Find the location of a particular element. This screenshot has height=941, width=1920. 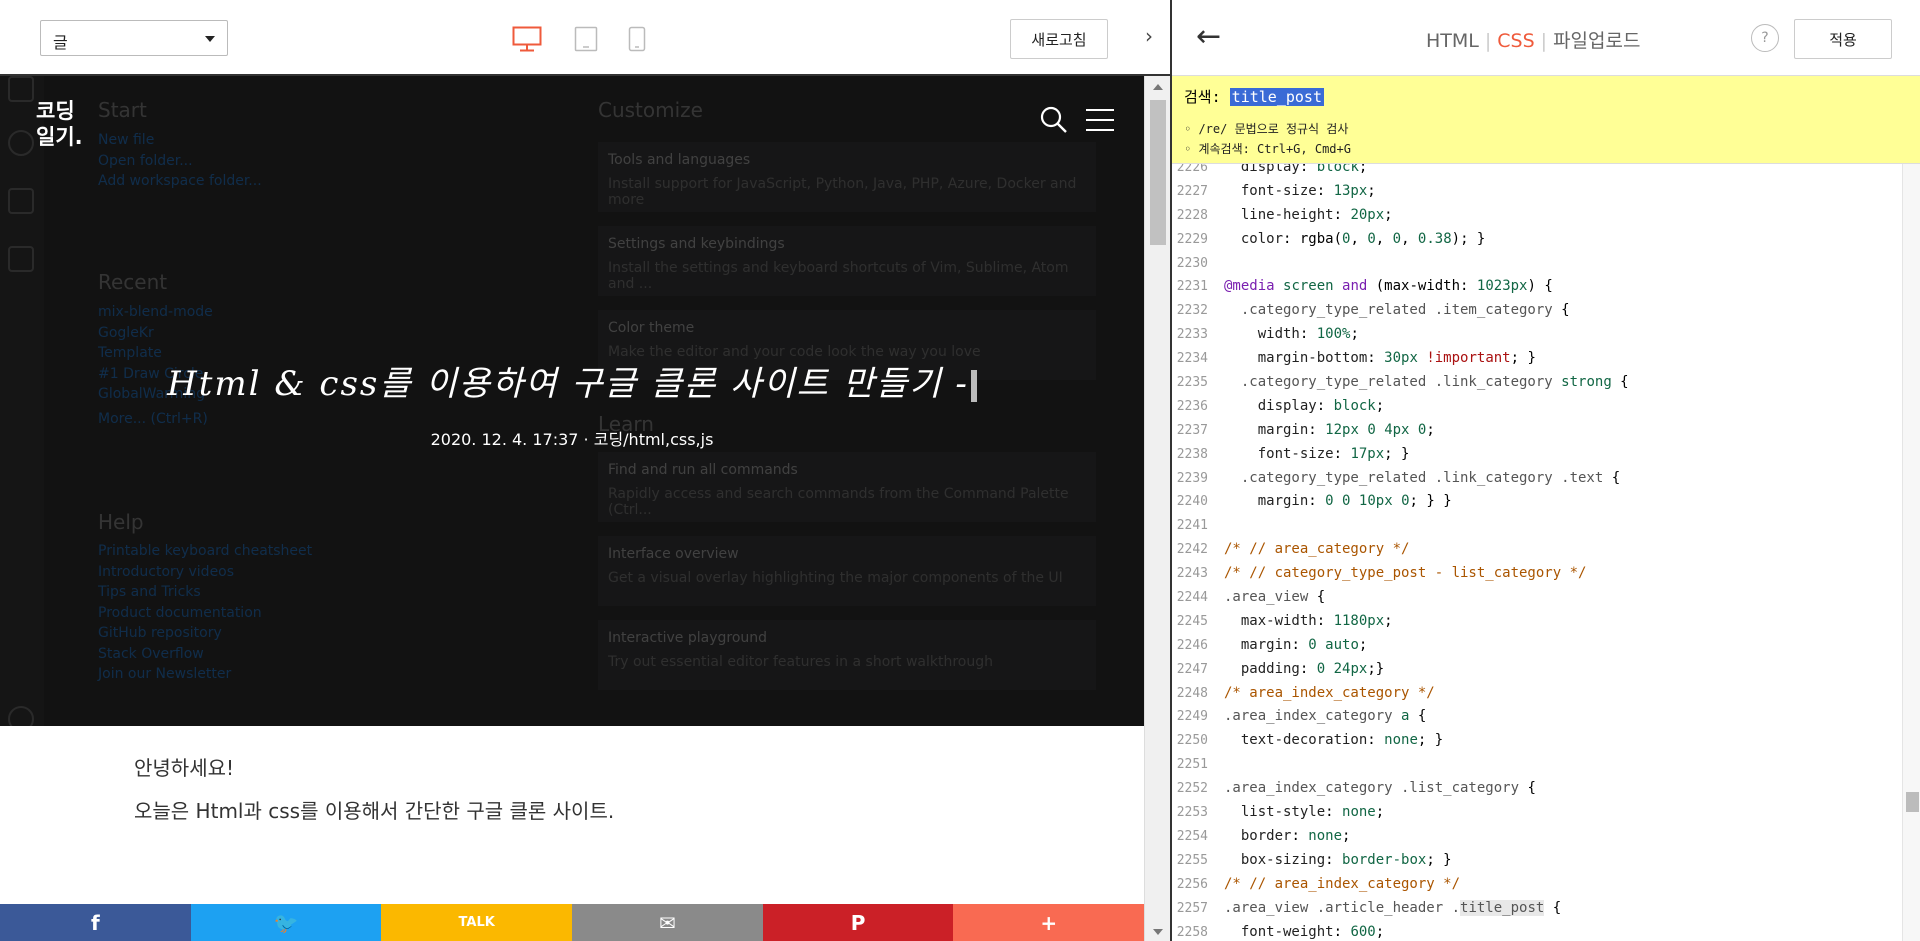

article-paragraph: 오늘은 Html과 css를 이용해서 간단한 구글 클론 사이트. is located at coordinates (374, 811).